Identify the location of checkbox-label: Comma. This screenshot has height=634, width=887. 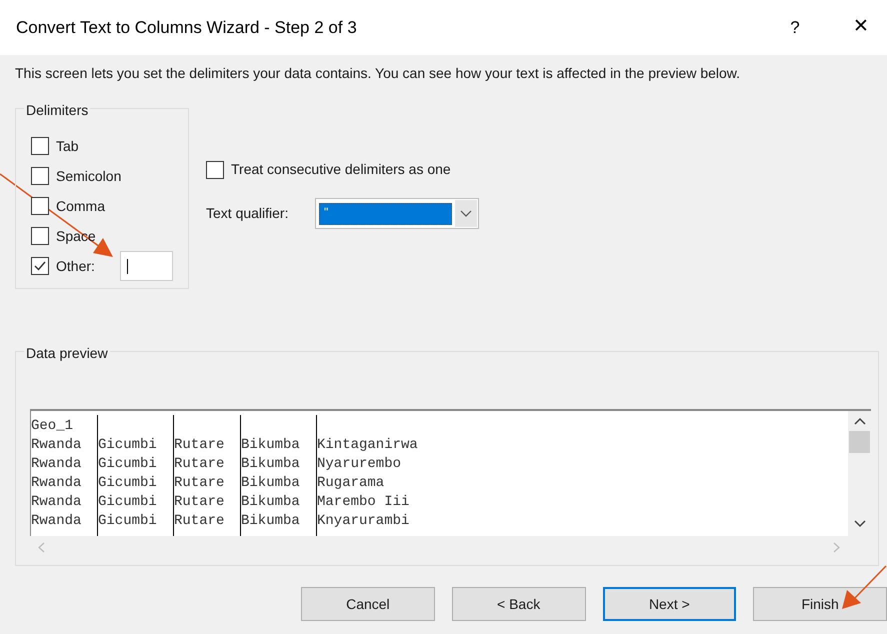
(81, 206).